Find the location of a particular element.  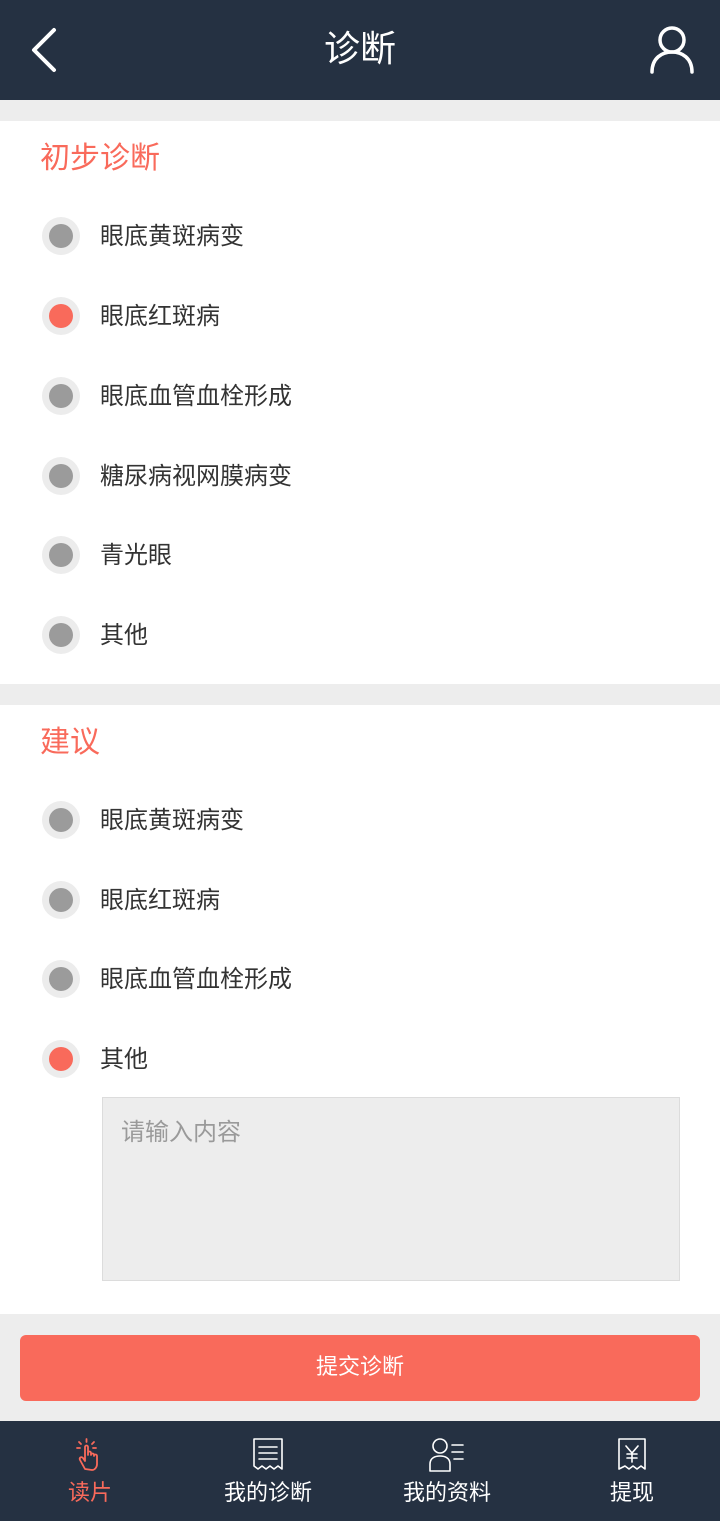

suggestion-option: 其他 is located at coordinates (360, 1059).